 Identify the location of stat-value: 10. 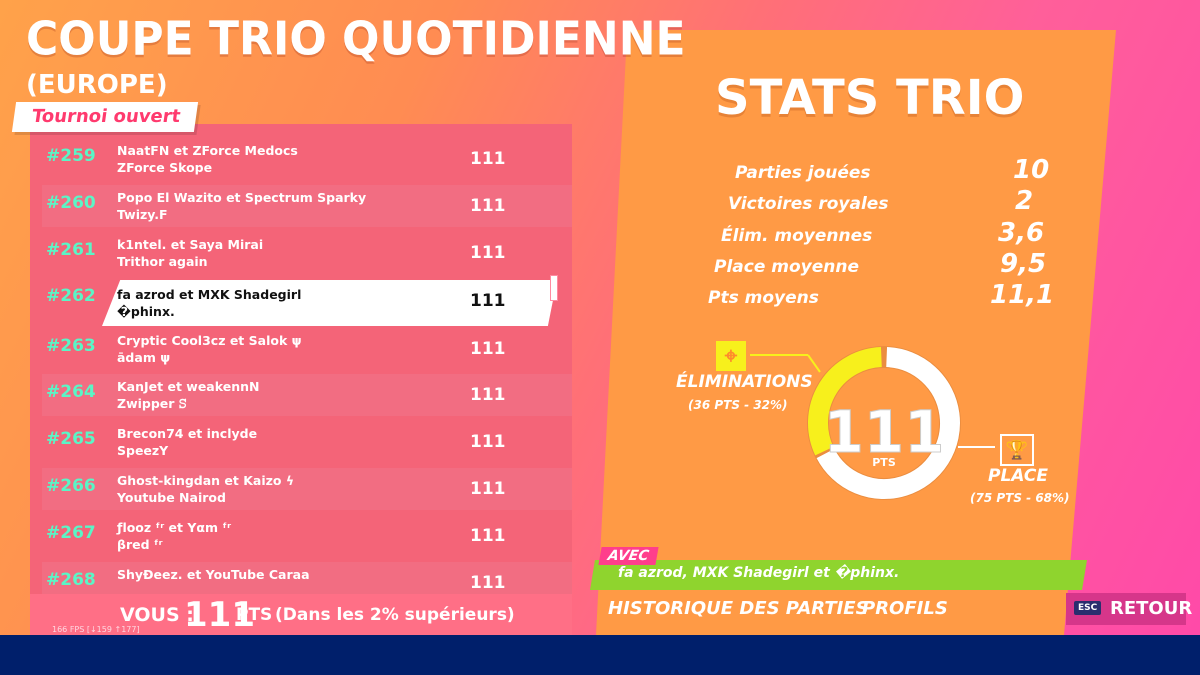
(1031, 170).